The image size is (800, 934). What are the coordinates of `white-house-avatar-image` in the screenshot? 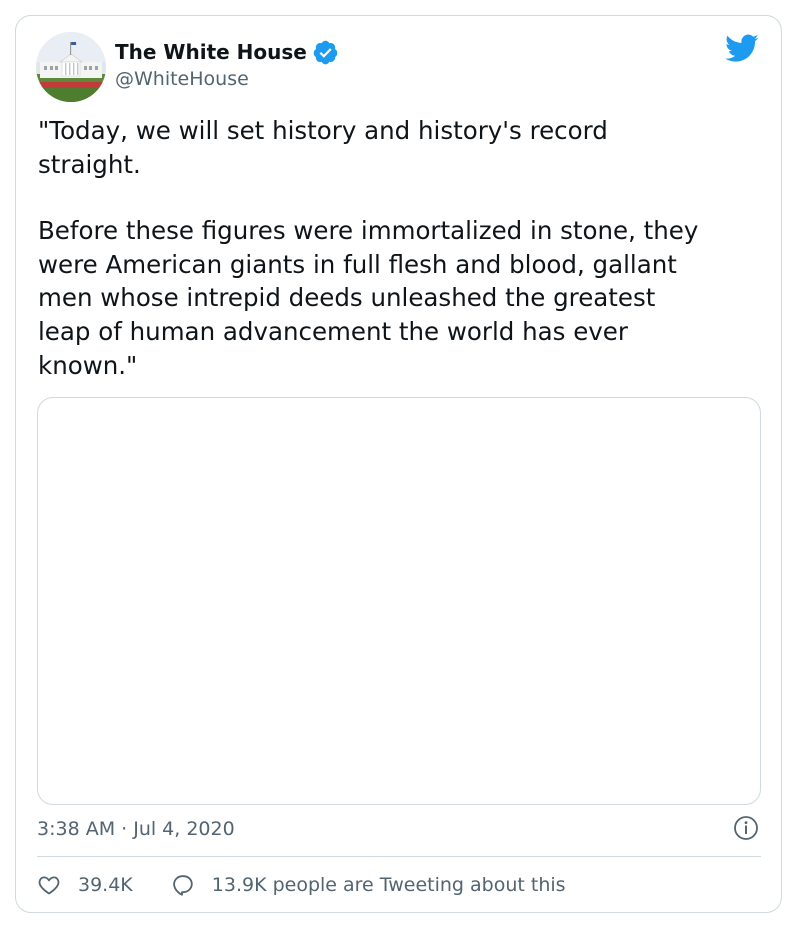 It's located at (71, 67).